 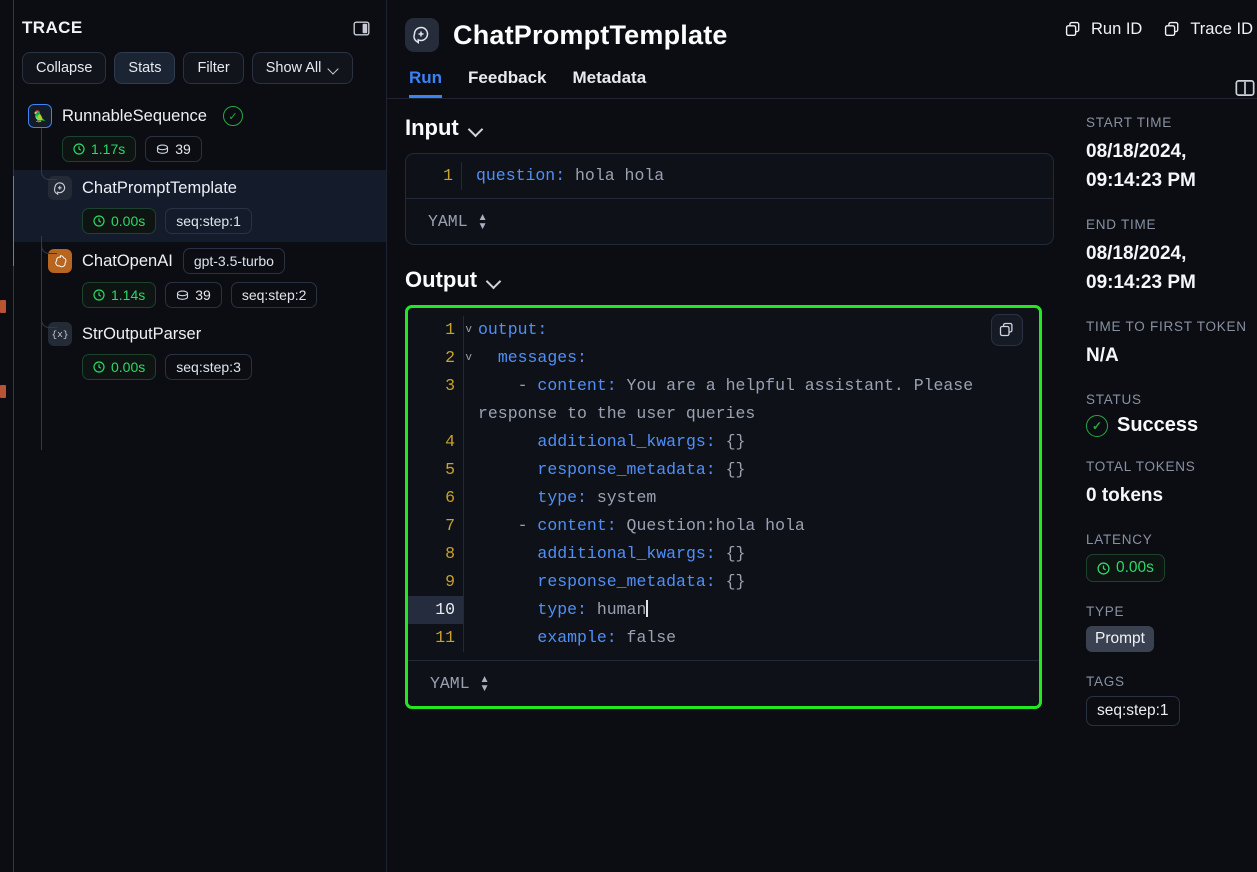 What do you see at coordinates (1221, 29) in the screenshot?
I see `trace-id-label: Trace ID` at bounding box center [1221, 29].